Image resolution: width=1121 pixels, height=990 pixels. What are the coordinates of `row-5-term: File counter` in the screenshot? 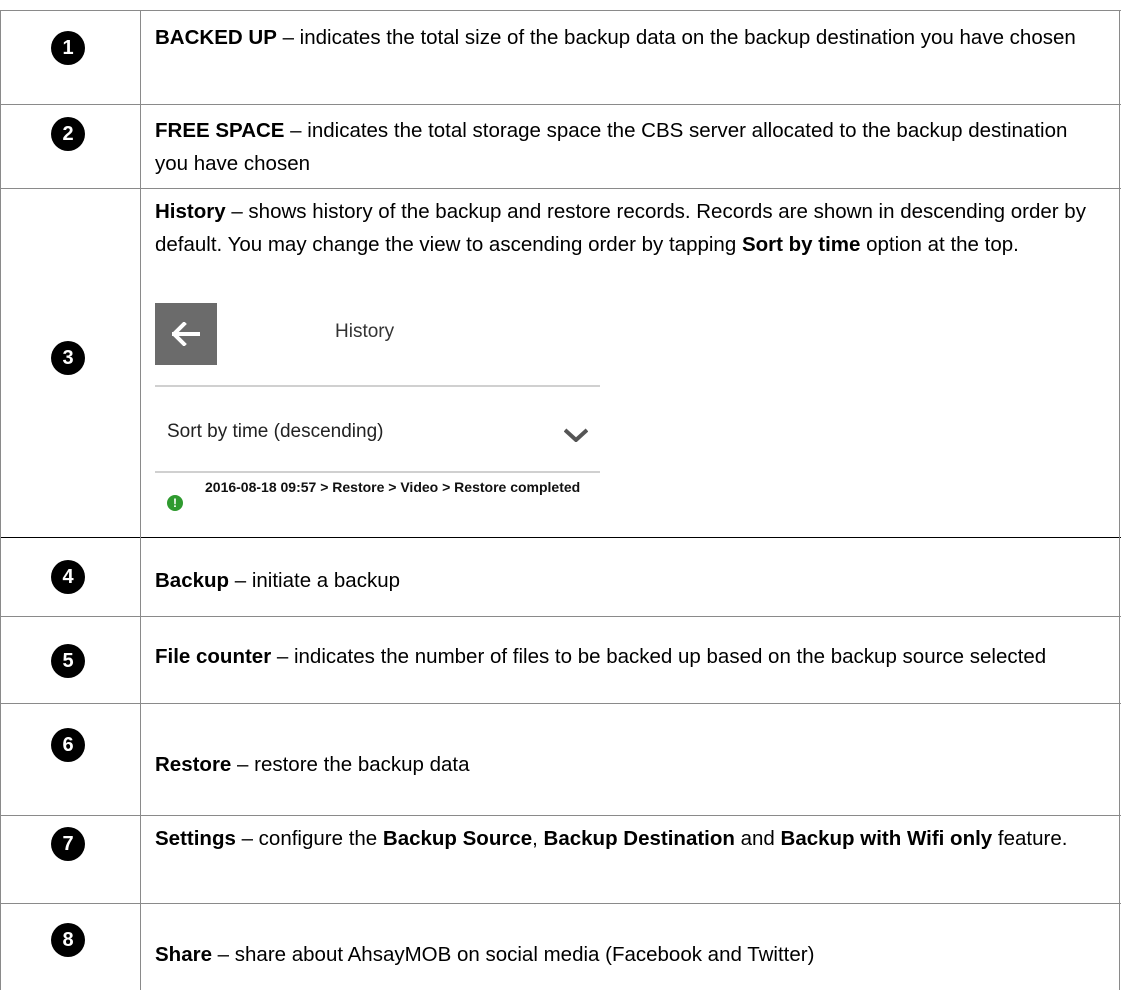 It's located at (213, 656).